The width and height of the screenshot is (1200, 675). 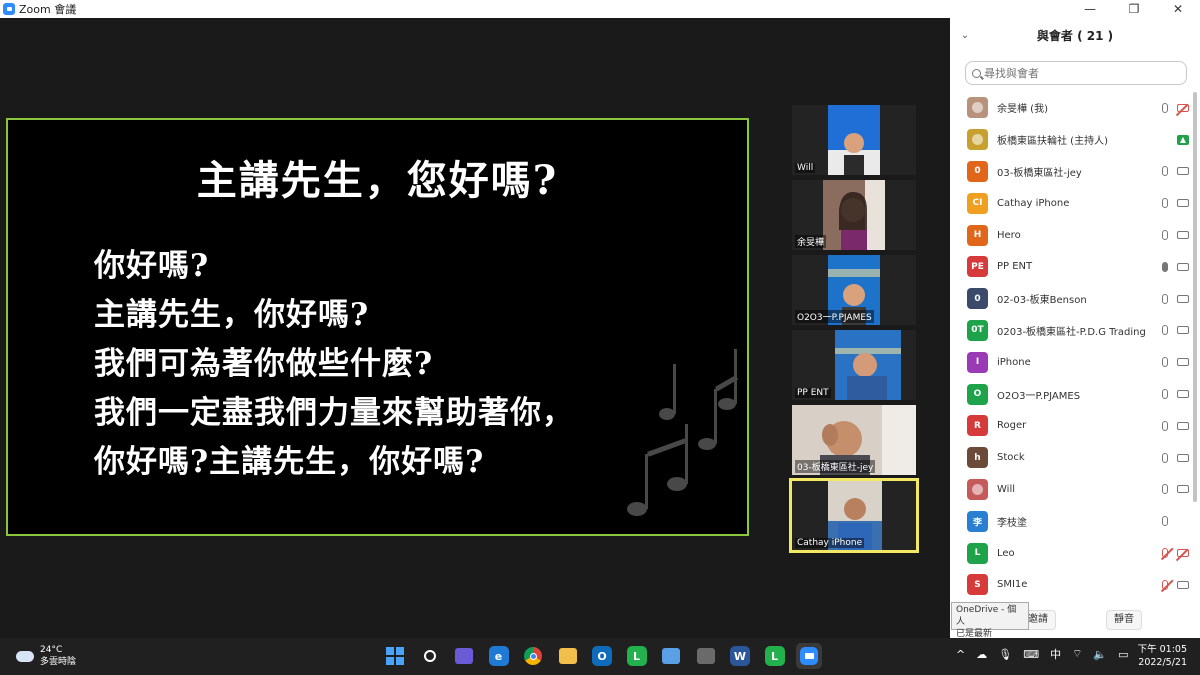 What do you see at coordinates (854, 140) in the screenshot?
I see `video-tile: Will` at bounding box center [854, 140].